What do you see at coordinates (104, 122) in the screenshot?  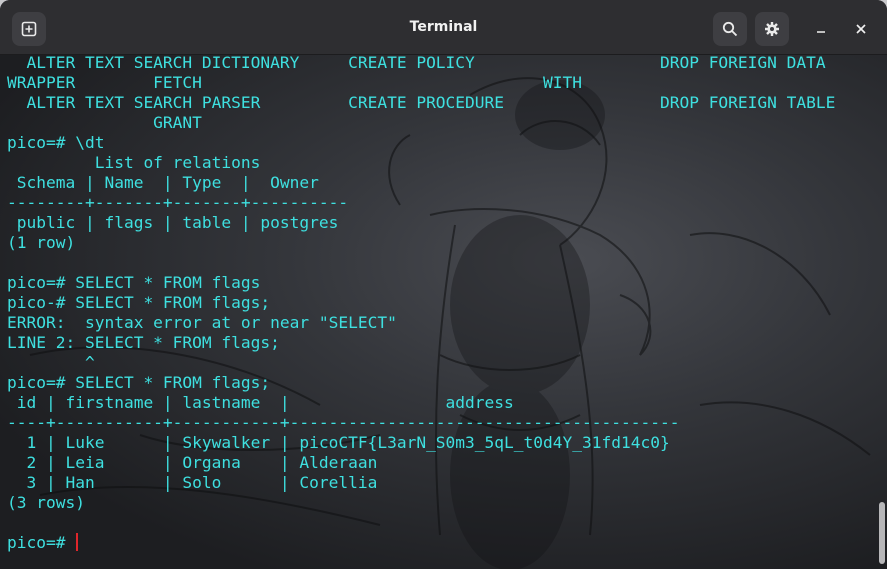 I see `terminal-line: GRANT` at bounding box center [104, 122].